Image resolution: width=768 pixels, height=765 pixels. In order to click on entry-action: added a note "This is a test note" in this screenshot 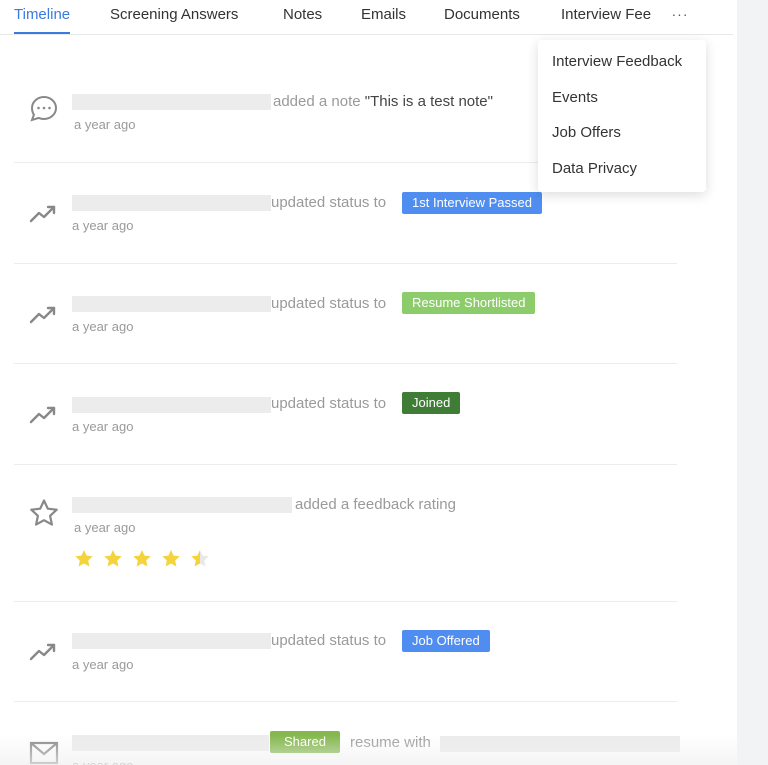, I will do `click(383, 101)`.